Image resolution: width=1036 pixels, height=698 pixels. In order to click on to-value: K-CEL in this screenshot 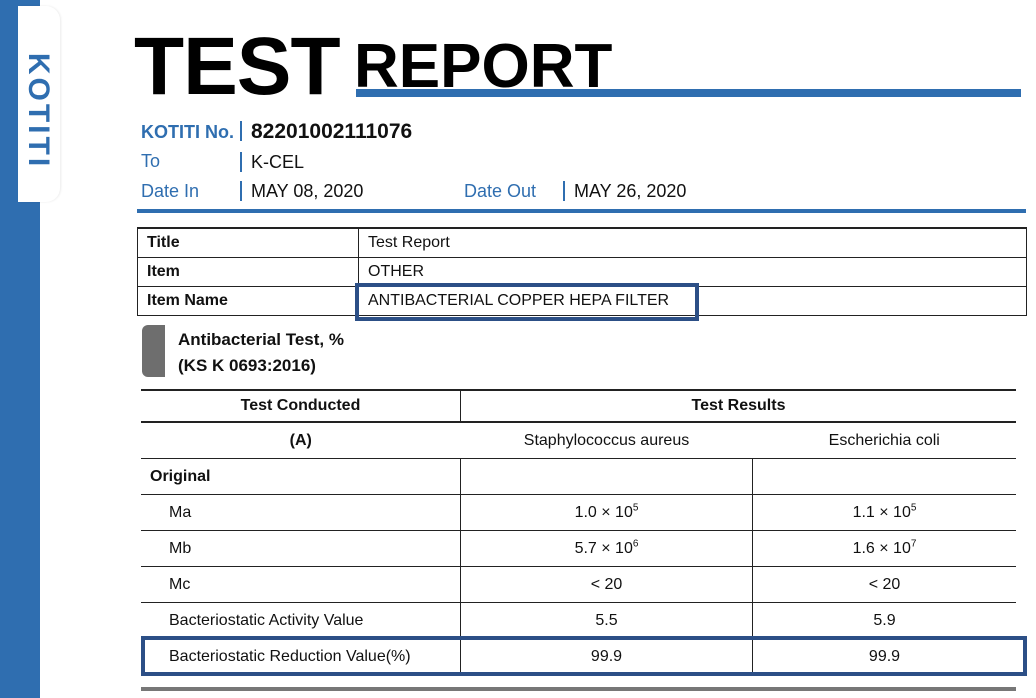, I will do `click(278, 162)`.